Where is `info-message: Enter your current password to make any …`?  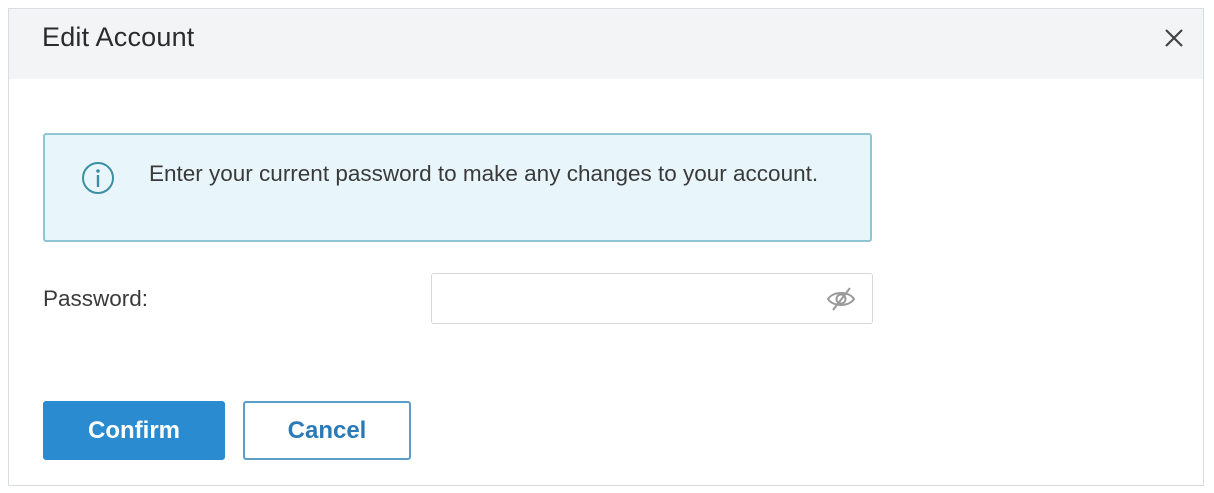
info-message: Enter your current password to make any … is located at coordinates (484, 173).